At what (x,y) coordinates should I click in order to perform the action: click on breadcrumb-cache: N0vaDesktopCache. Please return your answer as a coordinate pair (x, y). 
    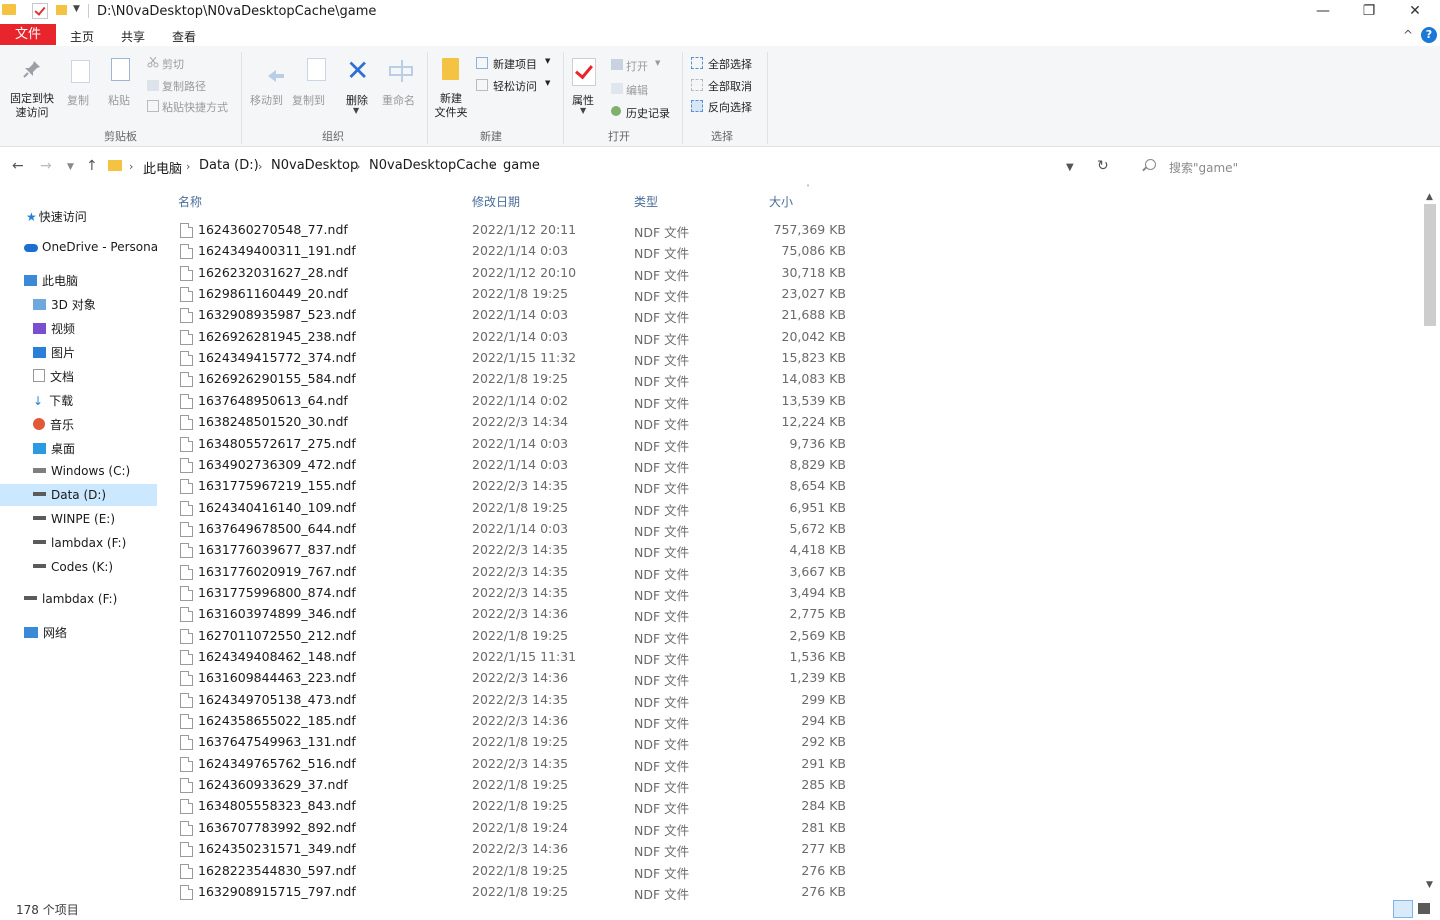
    Looking at the image, I should click on (433, 165).